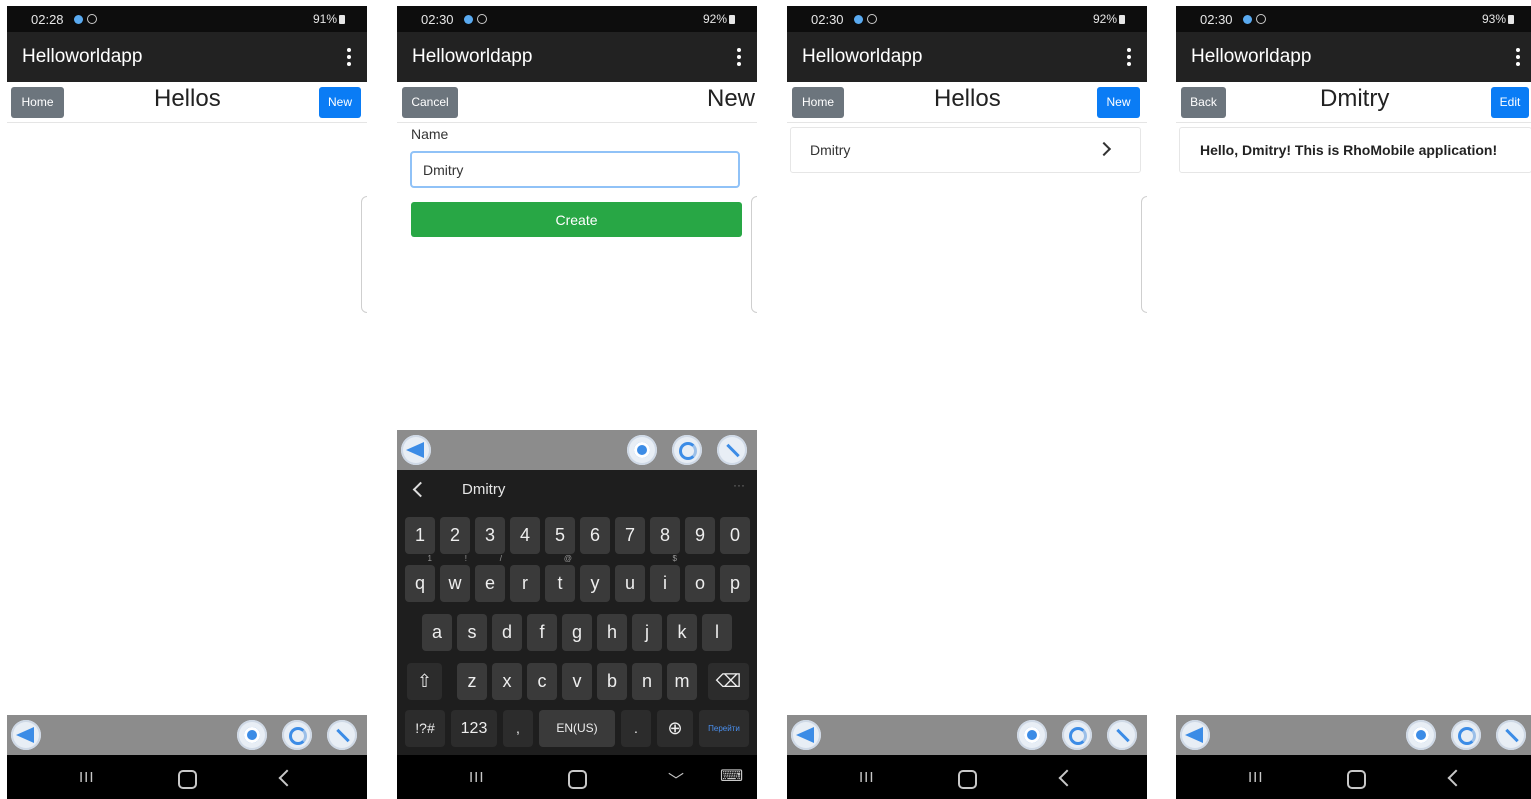 The image size is (1531, 799). What do you see at coordinates (732, 19) in the screenshot?
I see `battery-icon` at bounding box center [732, 19].